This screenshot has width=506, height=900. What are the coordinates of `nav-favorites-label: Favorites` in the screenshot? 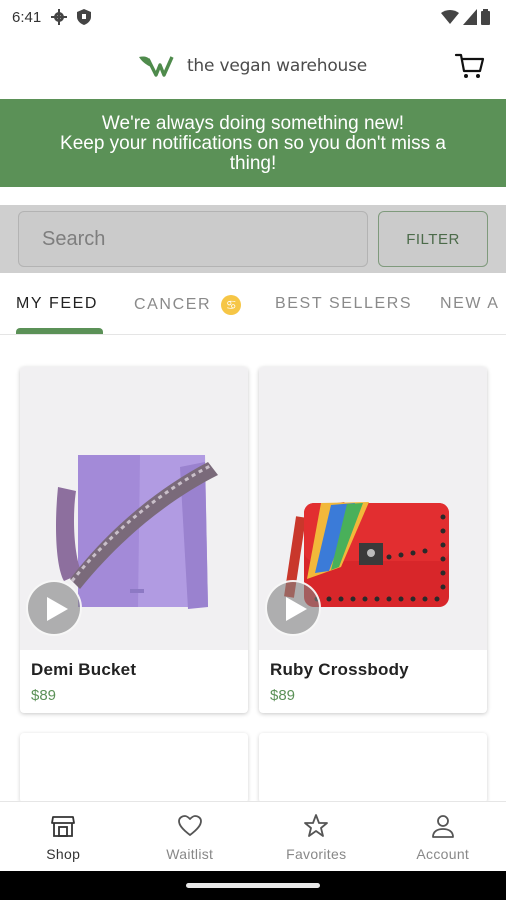 It's located at (316, 854).